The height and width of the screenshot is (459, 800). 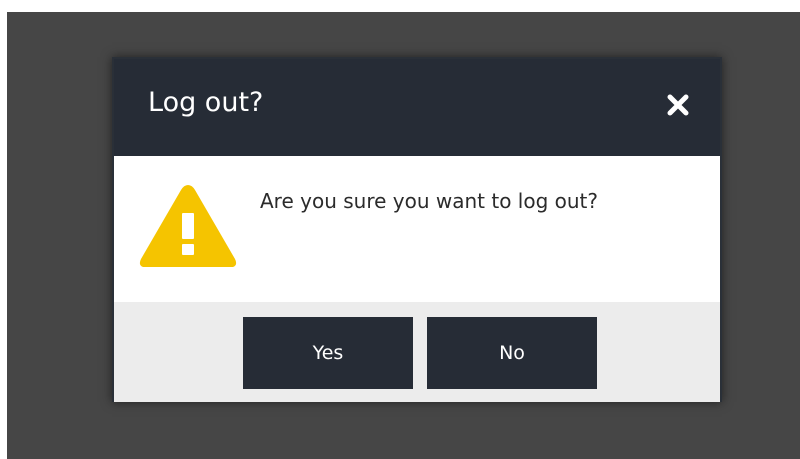 I want to click on close-icon, so click(x=678, y=105).